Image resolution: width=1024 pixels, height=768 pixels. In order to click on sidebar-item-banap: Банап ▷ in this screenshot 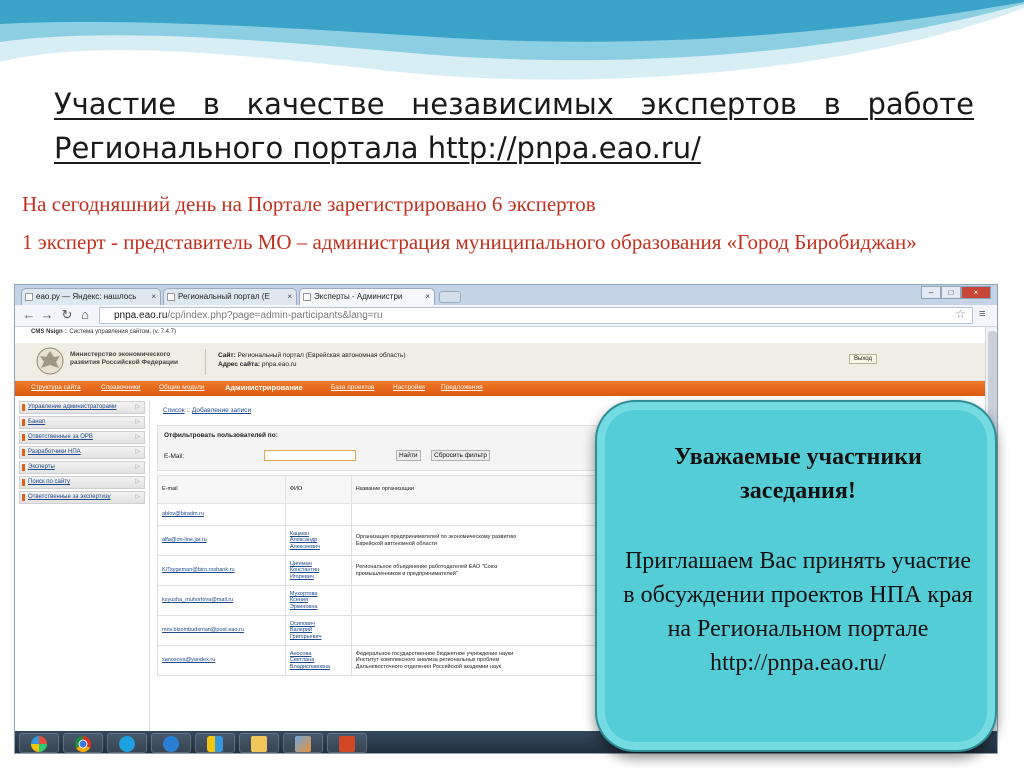, I will do `click(82, 422)`.